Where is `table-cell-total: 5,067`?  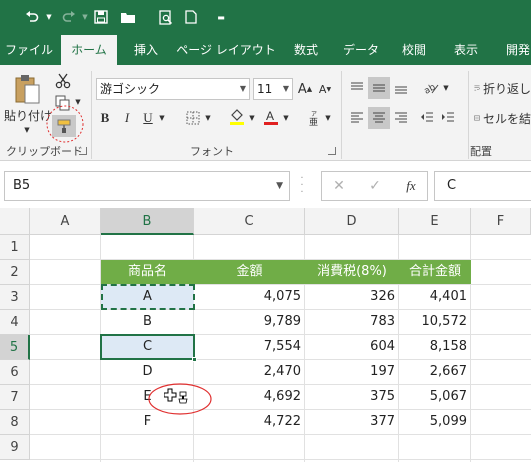
table-cell-total: 5,067 is located at coordinates (435, 397).